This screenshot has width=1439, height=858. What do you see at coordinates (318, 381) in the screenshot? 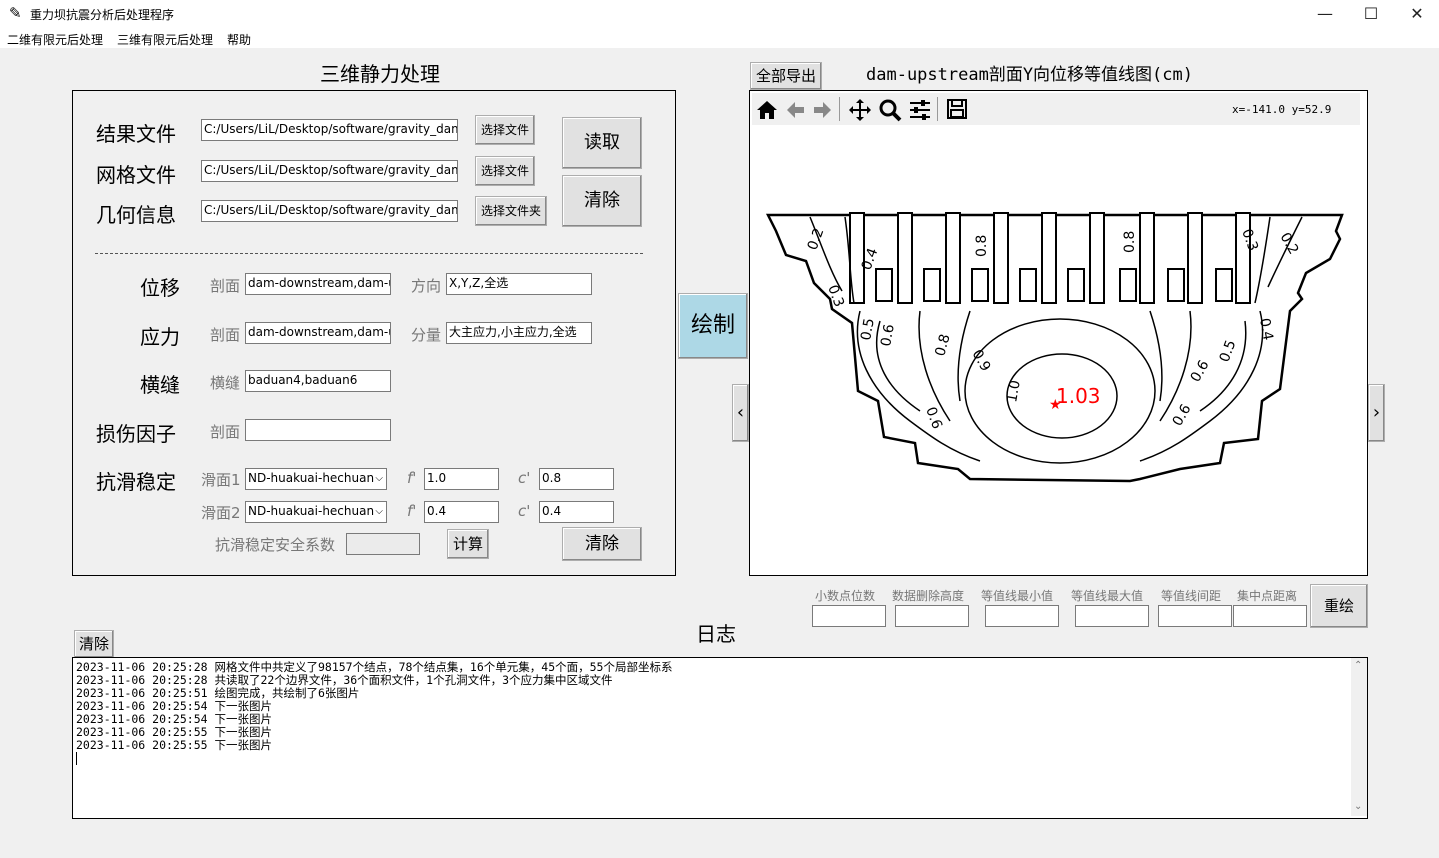
I see `joint-input: baduan4,baduan6` at bounding box center [318, 381].